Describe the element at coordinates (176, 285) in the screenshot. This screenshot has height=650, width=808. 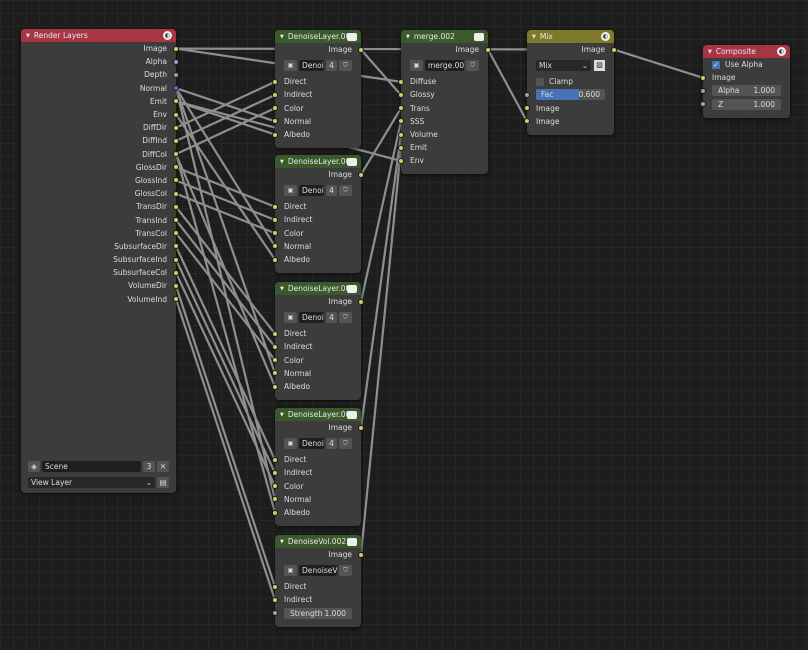
I see `output-socket-volumedir` at that location.